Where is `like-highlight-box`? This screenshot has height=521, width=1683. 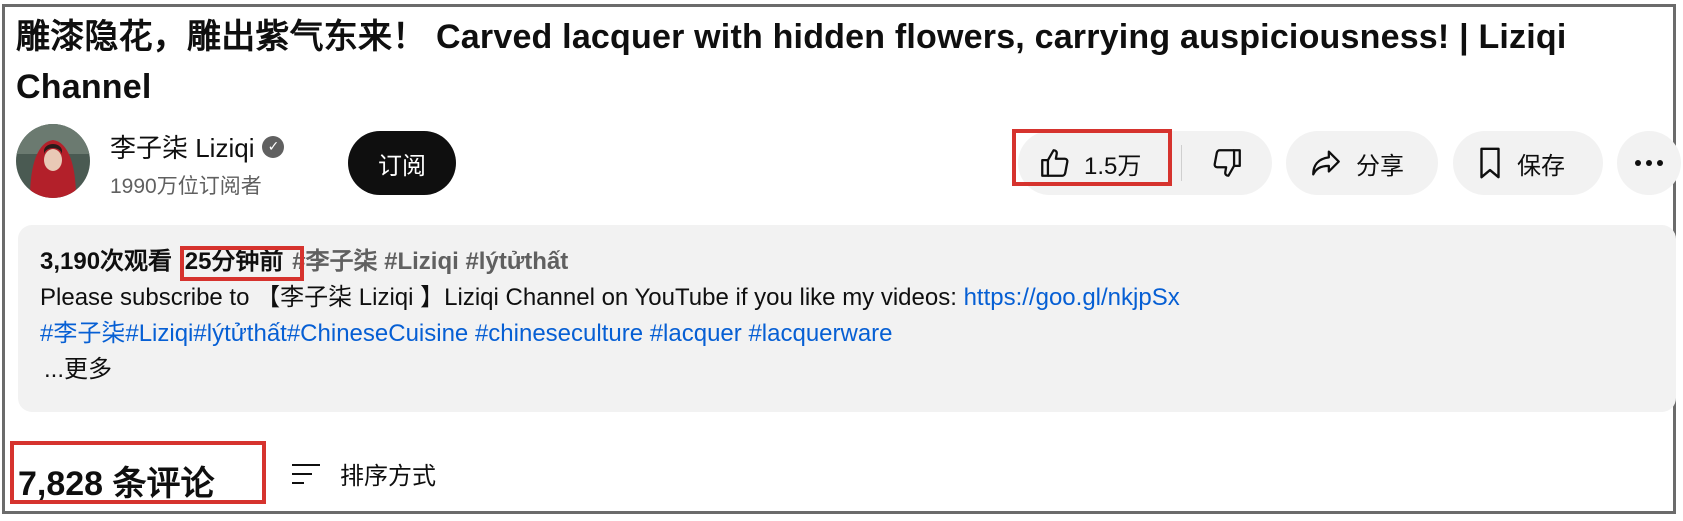 like-highlight-box is located at coordinates (1092, 157).